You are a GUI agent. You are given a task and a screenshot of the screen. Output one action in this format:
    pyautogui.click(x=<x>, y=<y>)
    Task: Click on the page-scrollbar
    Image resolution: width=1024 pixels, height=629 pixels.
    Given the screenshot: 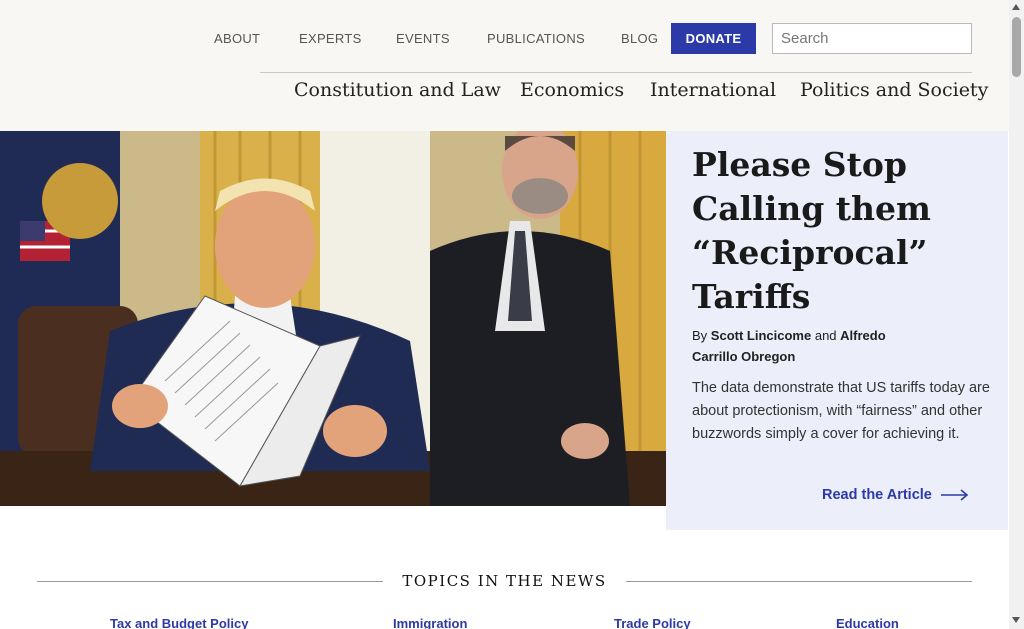 What is the action you would take?
    pyautogui.click(x=1016, y=314)
    